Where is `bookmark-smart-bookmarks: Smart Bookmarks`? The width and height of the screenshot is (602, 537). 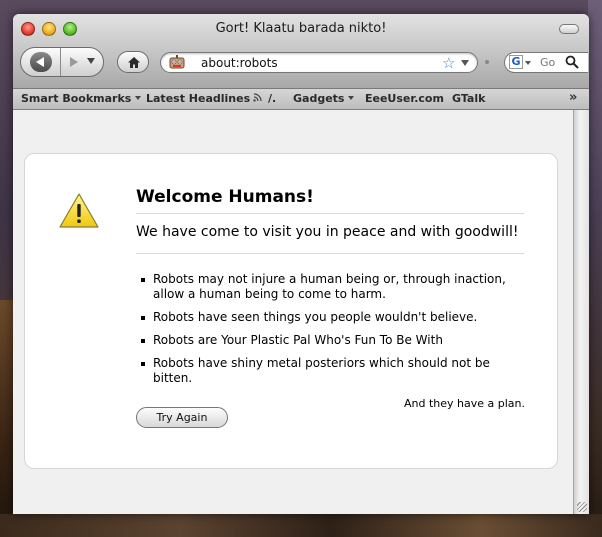
bookmark-smart-bookmarks: Smart Bookmarks is located at coordinates (81, 98).